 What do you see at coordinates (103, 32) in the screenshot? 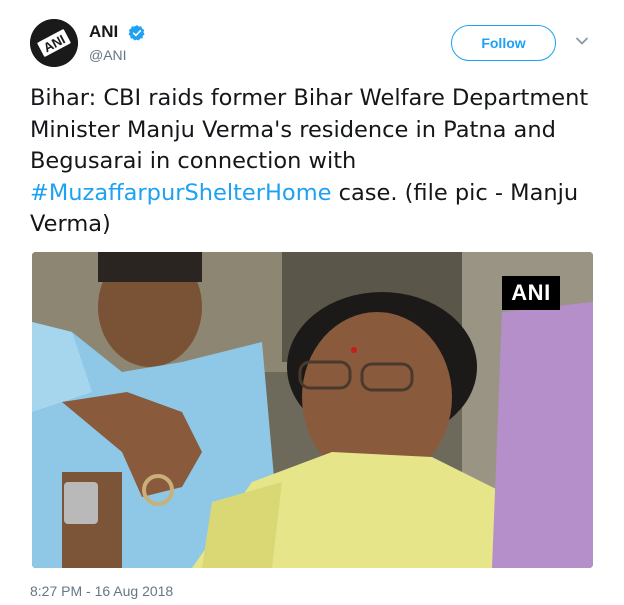
I see `display-name: ANI` at bounding box center [103, 32].